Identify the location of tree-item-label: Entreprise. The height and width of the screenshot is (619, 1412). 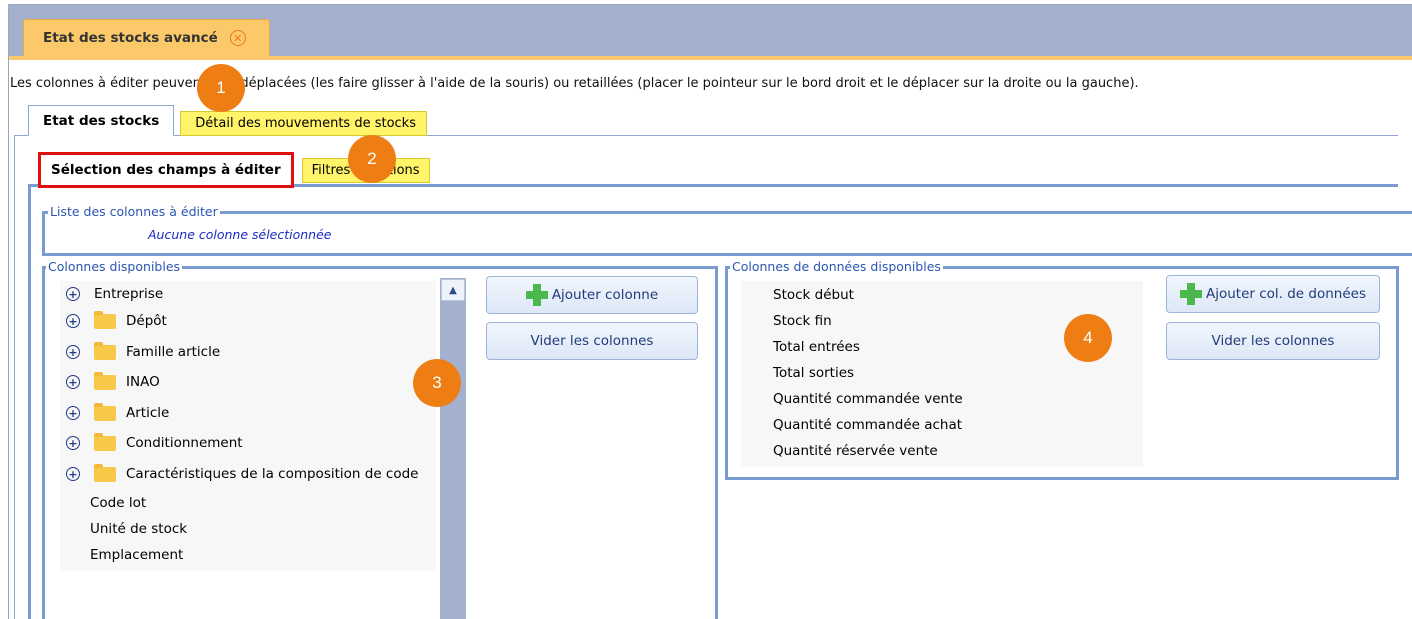
(129, 294).